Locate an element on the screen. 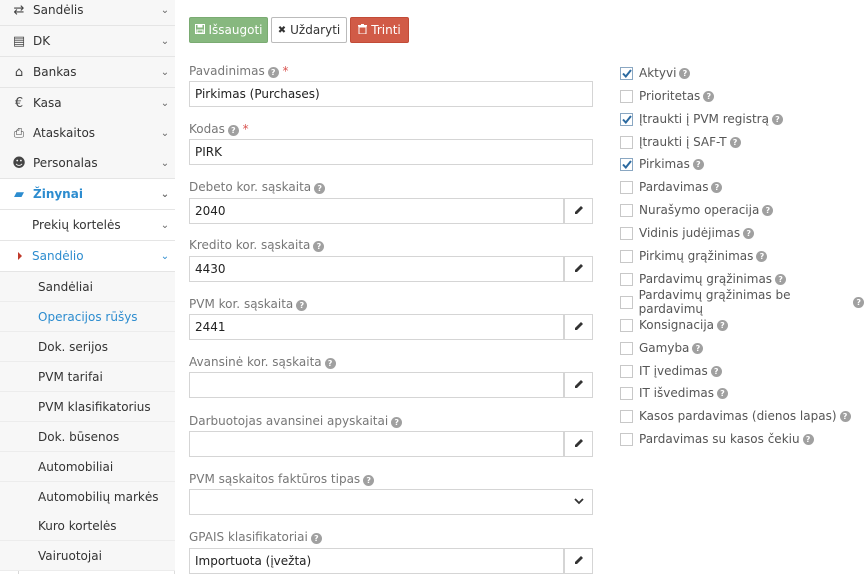  gpais-edit-button is located at coordinates (578, 561).